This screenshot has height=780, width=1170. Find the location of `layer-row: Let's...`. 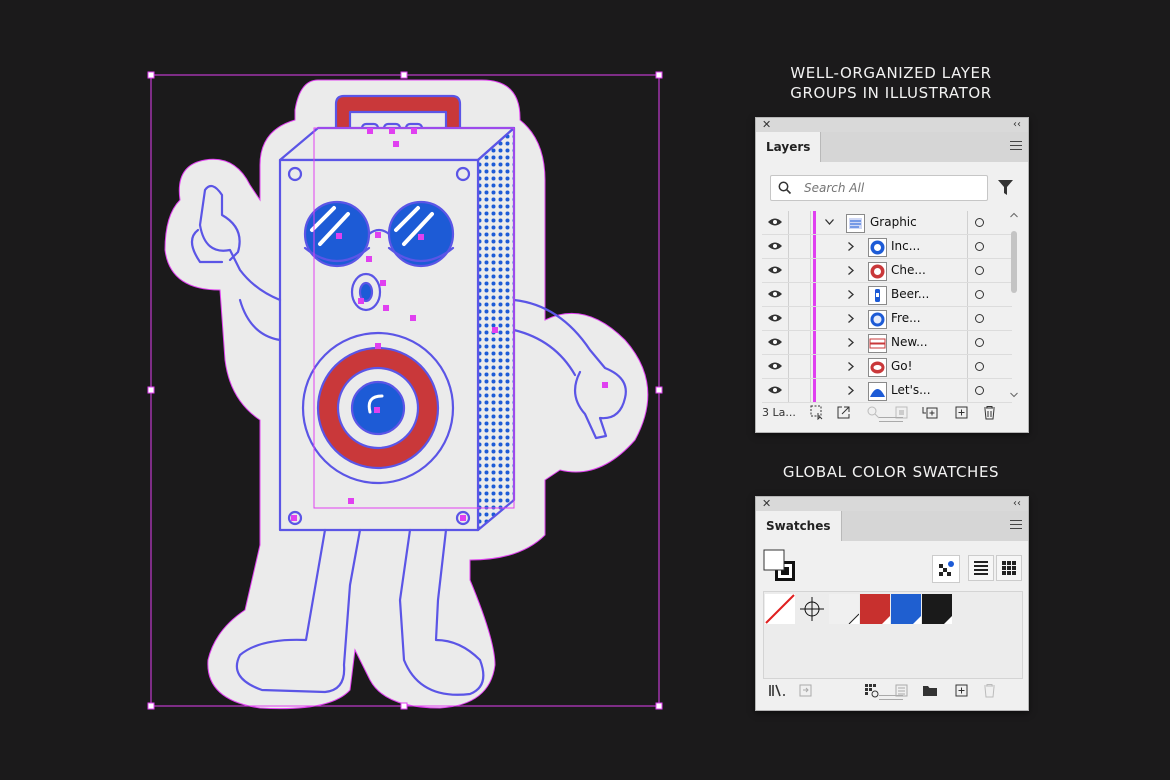

layer-row: Let's... is located at coordinates (887, 391).